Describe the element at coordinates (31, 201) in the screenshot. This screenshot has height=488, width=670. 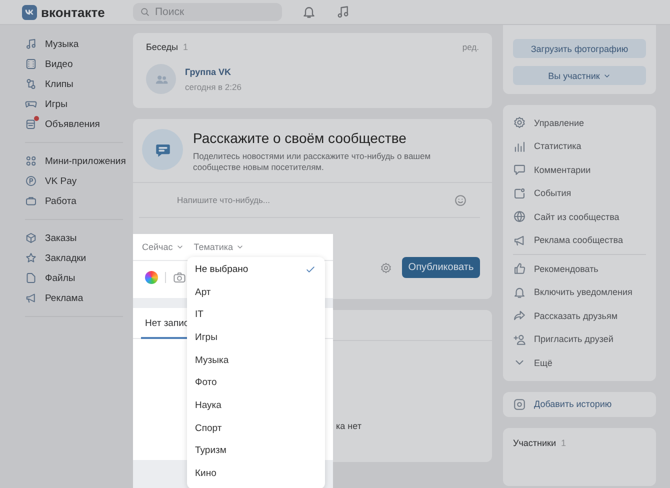
I see `briefcase-icon` at that location.